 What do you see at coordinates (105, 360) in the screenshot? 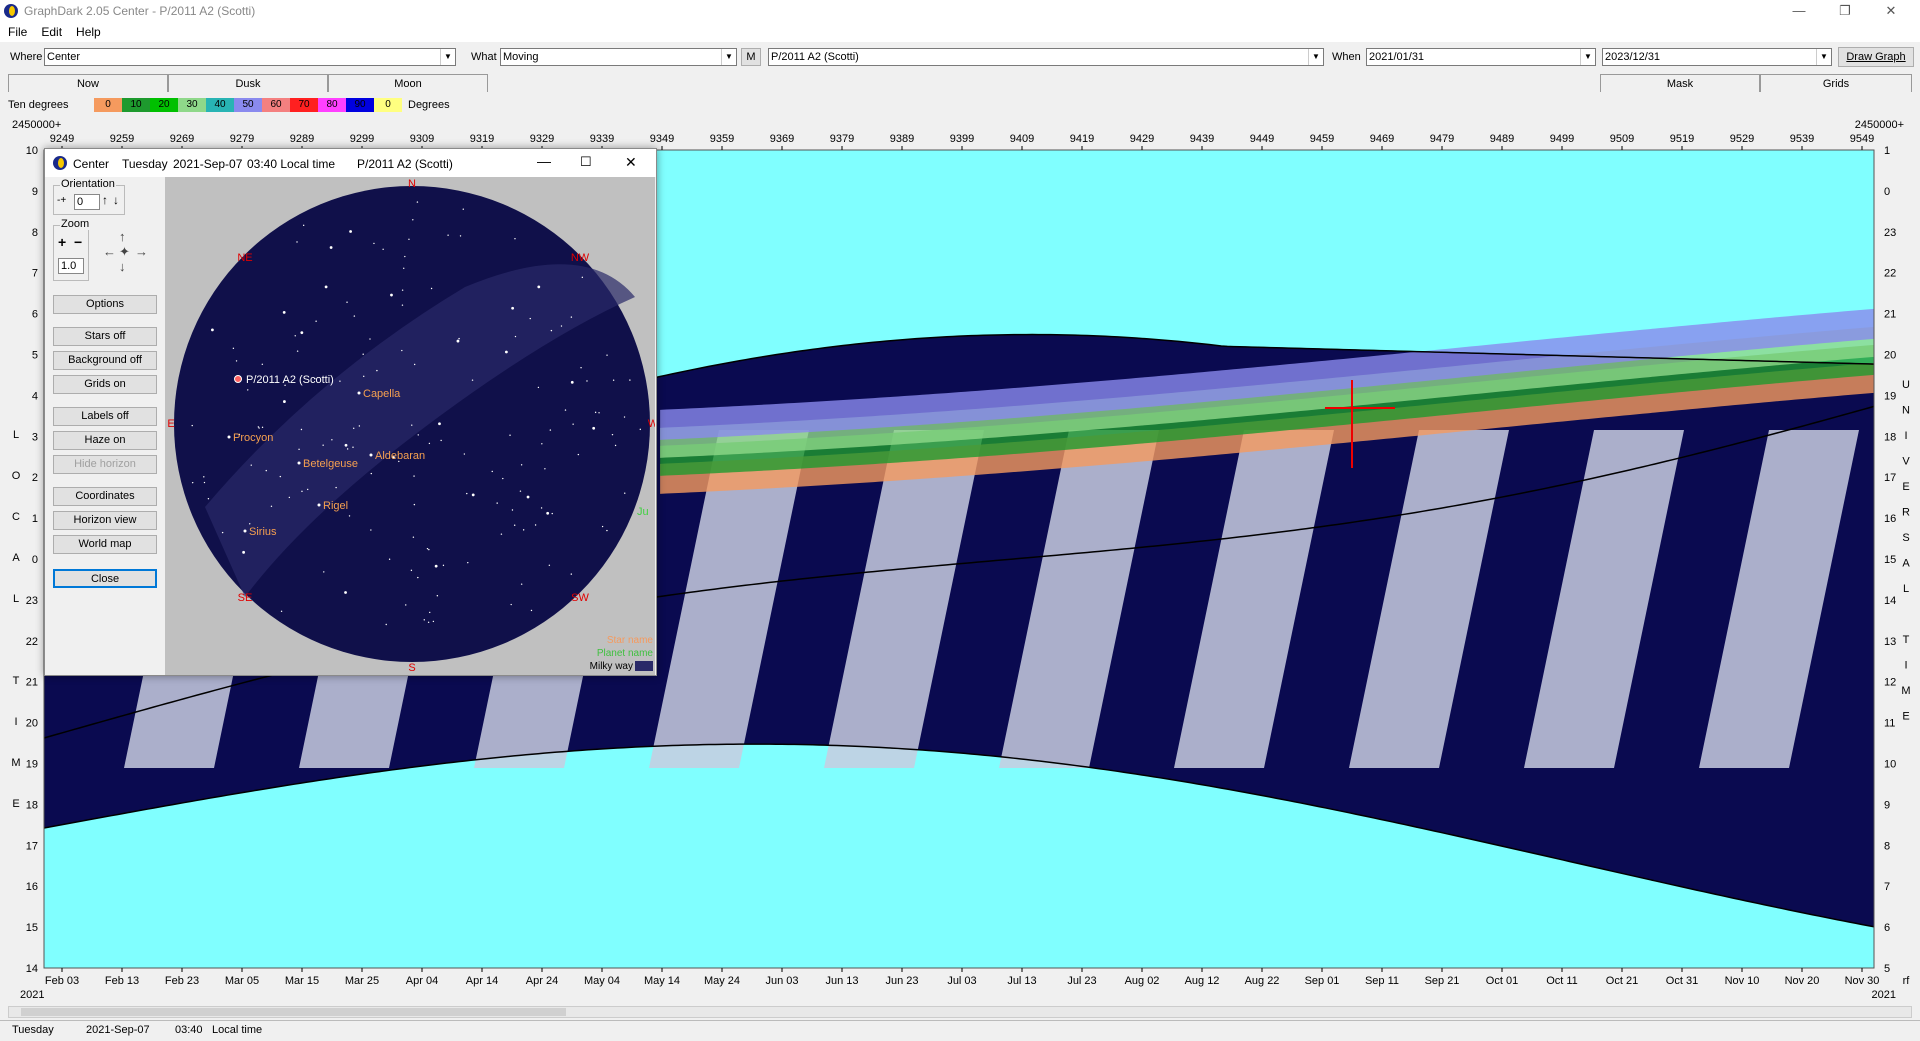
I see `background-off-button: Background off` at bounding box center [105, 360].